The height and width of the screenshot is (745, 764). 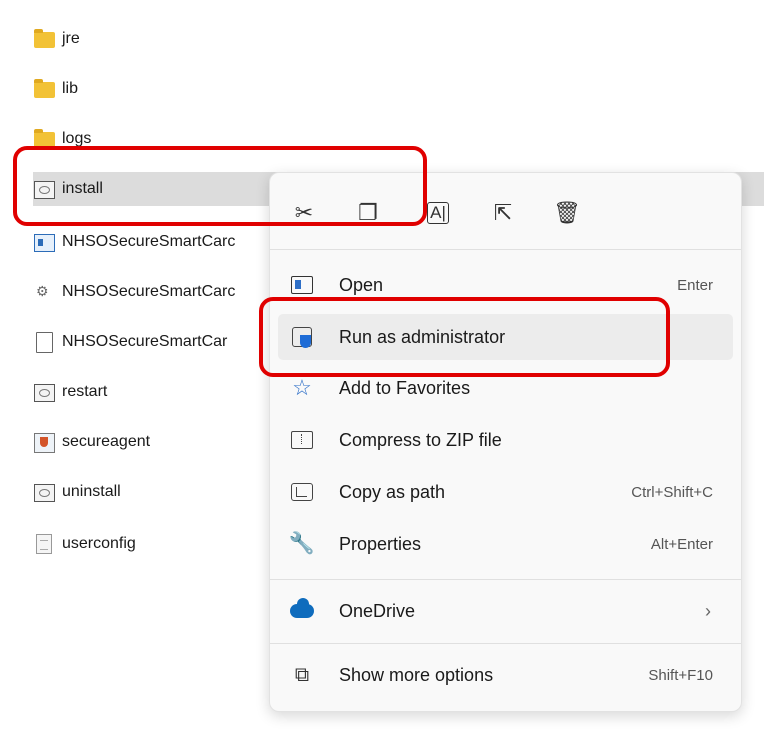 I want to click on file-row-jre: jre, so click(x=383, y=39).